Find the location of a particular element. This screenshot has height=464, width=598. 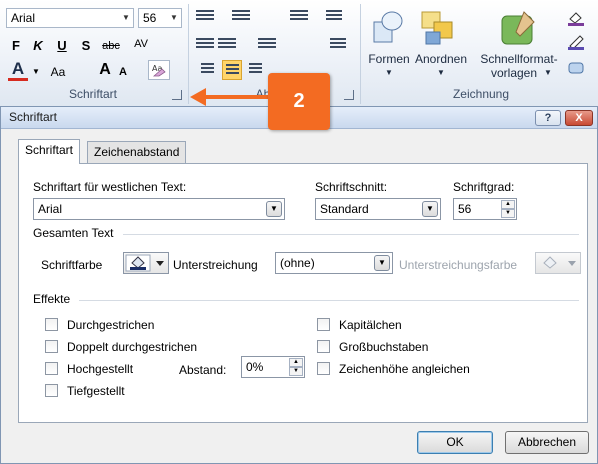

small-caps-label: Kapitälchen is located at coordinates (370, 325).